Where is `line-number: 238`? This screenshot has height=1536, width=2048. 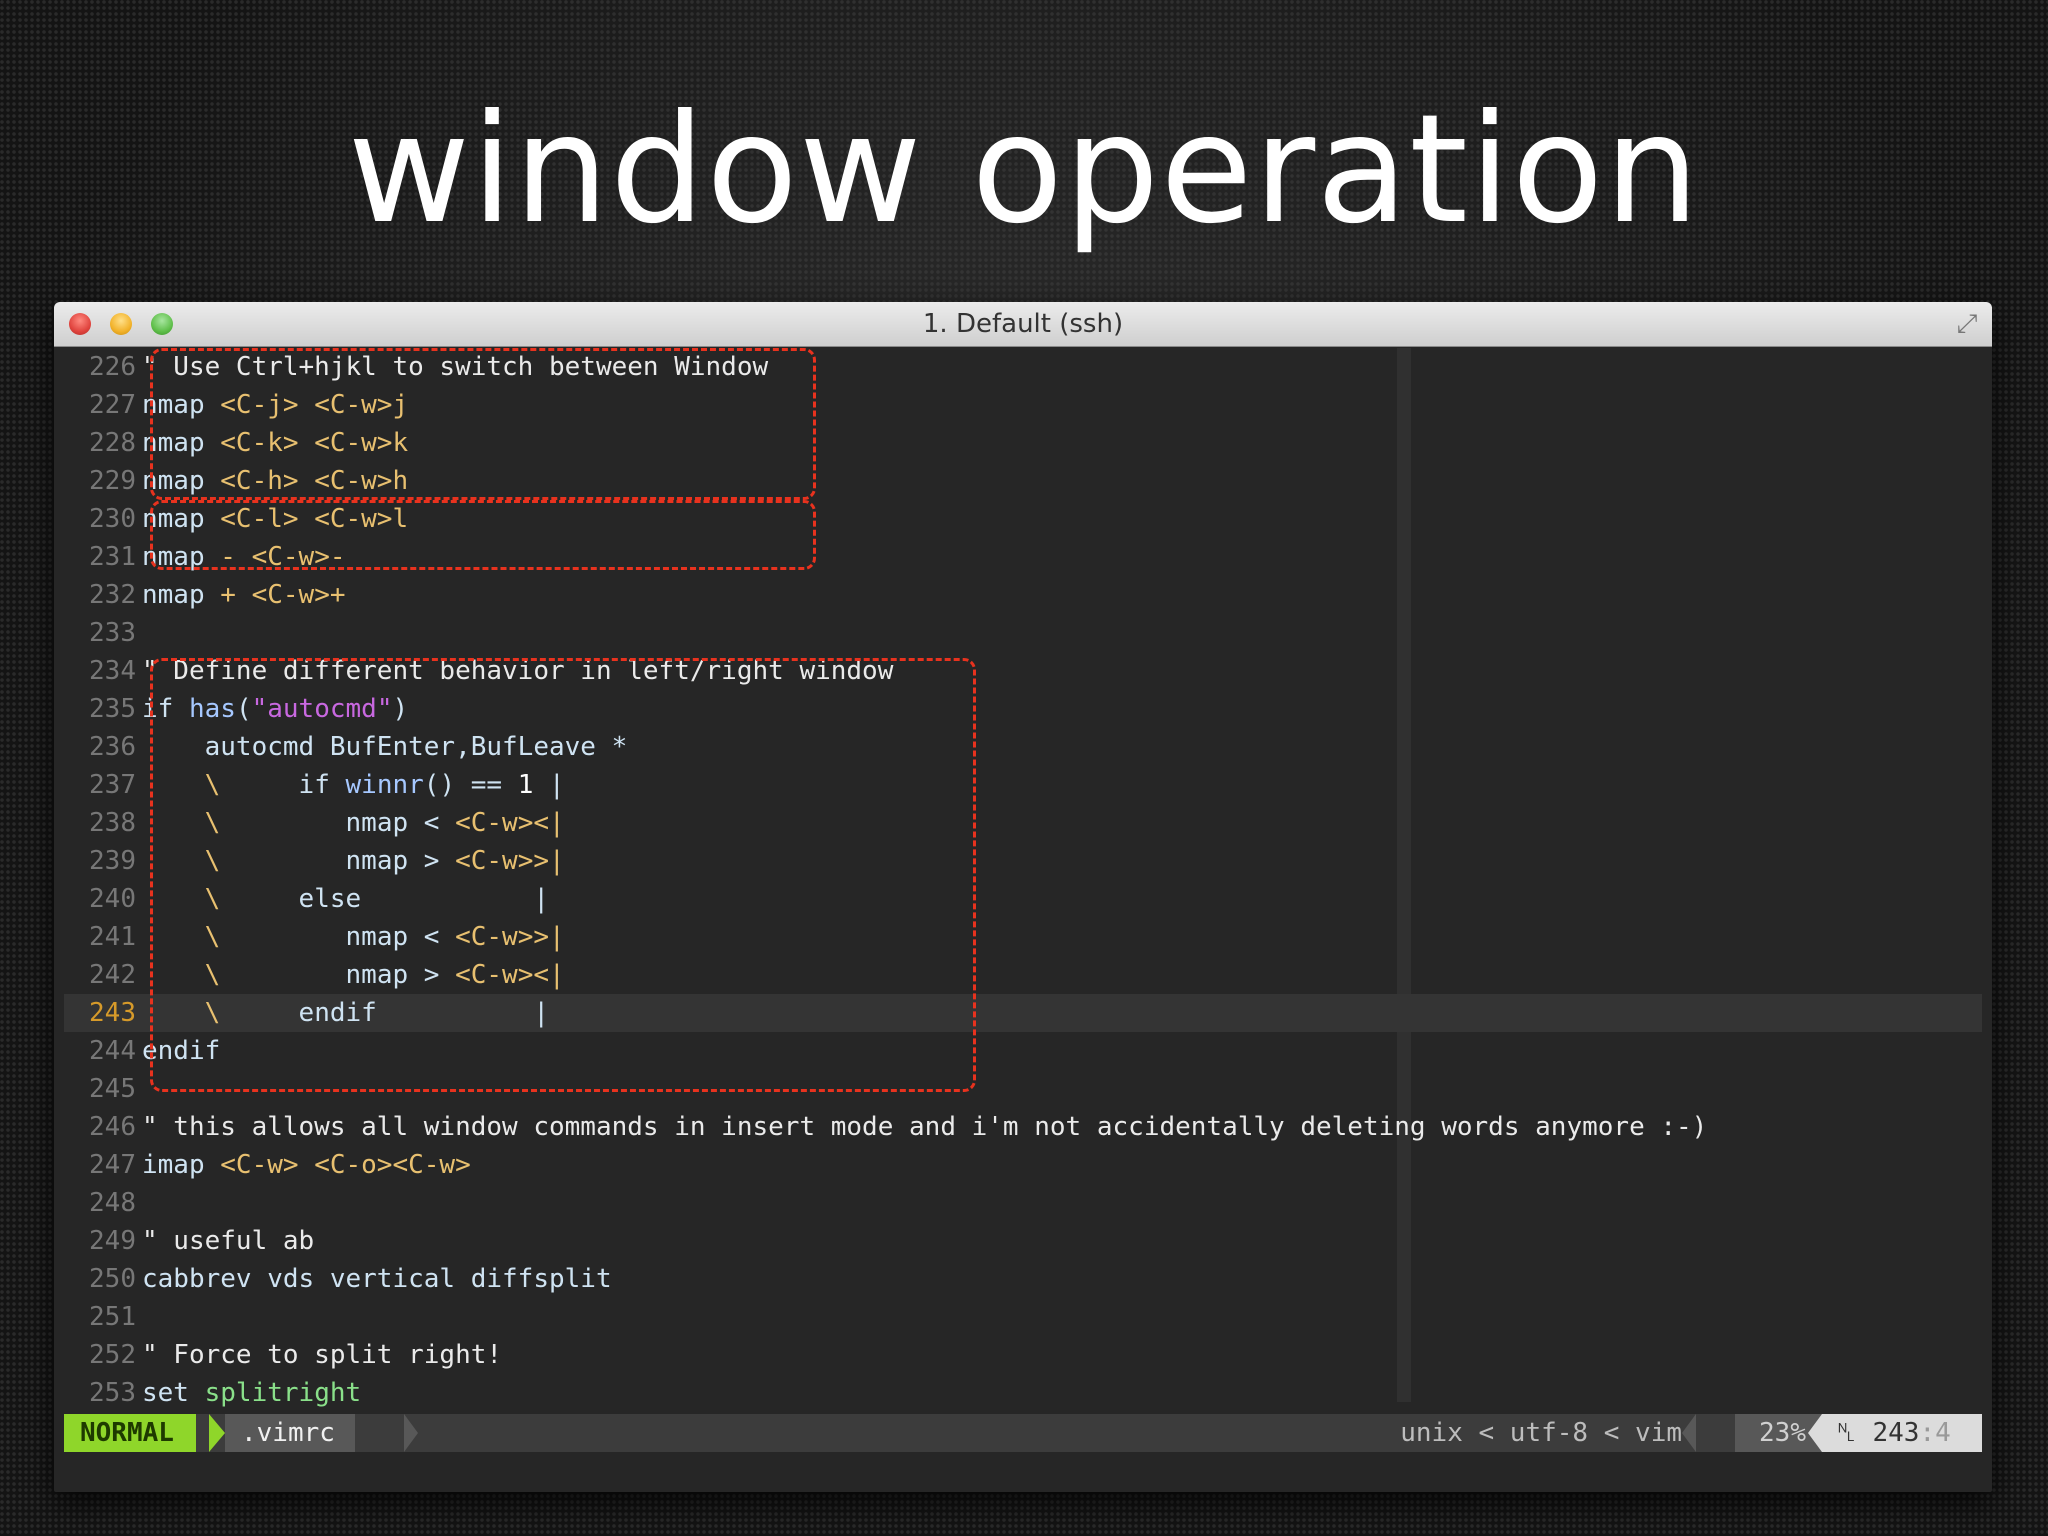
line-number: 238 is located at coordinates (112, 823).